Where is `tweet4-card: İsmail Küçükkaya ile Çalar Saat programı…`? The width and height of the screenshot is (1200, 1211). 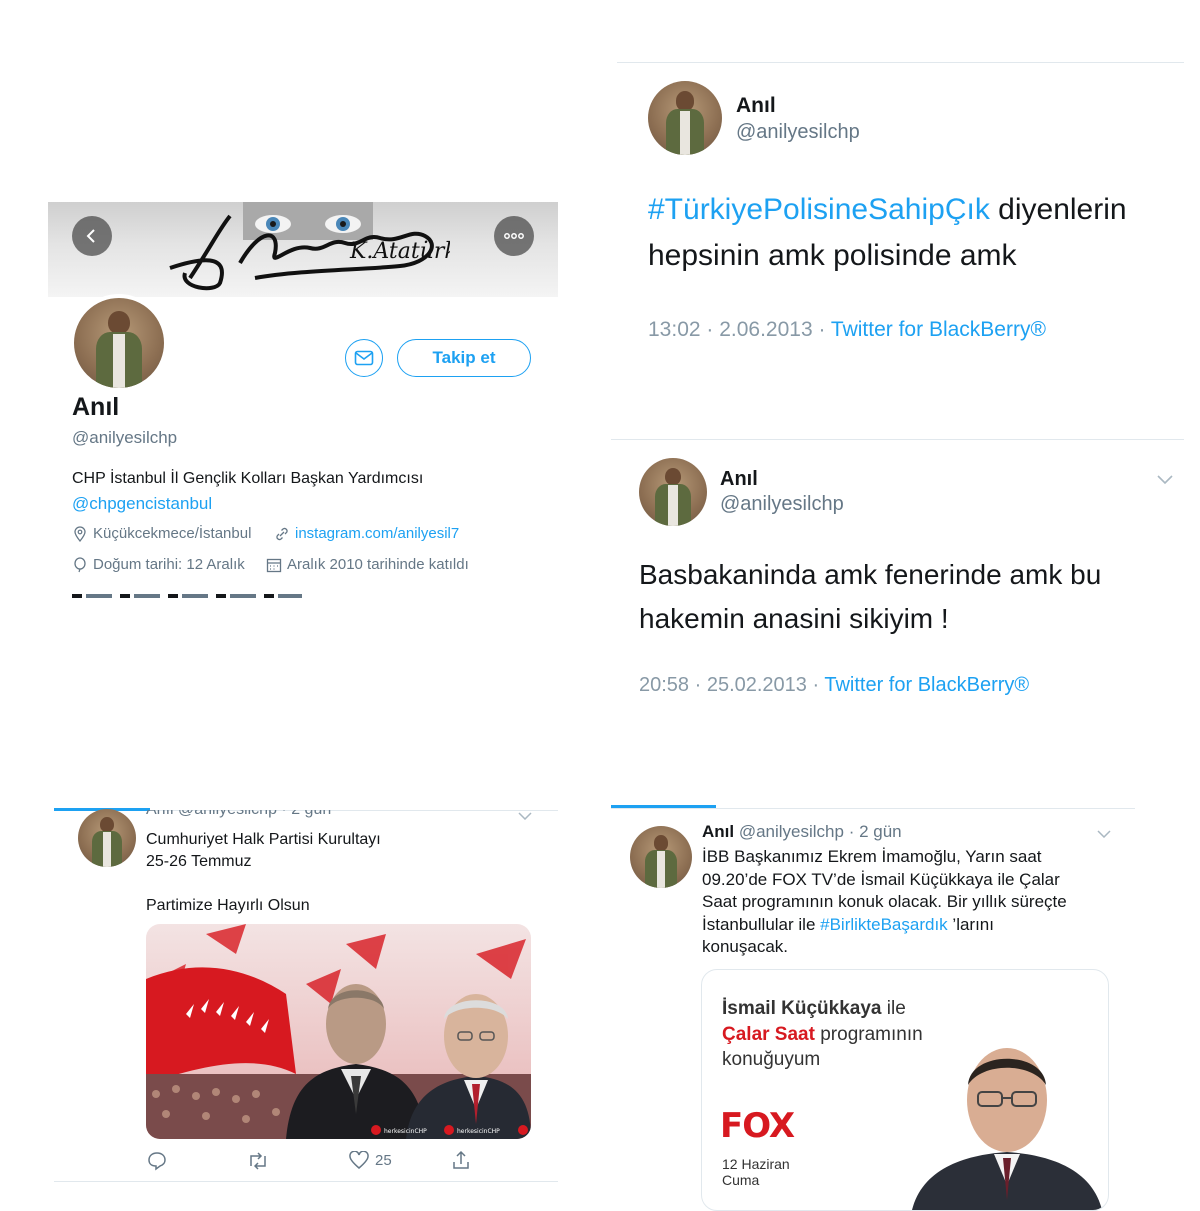
tweet4-card: İsmail Küçükkaya ile Çalar Saat programı… is located at coordinates (905, 1090).